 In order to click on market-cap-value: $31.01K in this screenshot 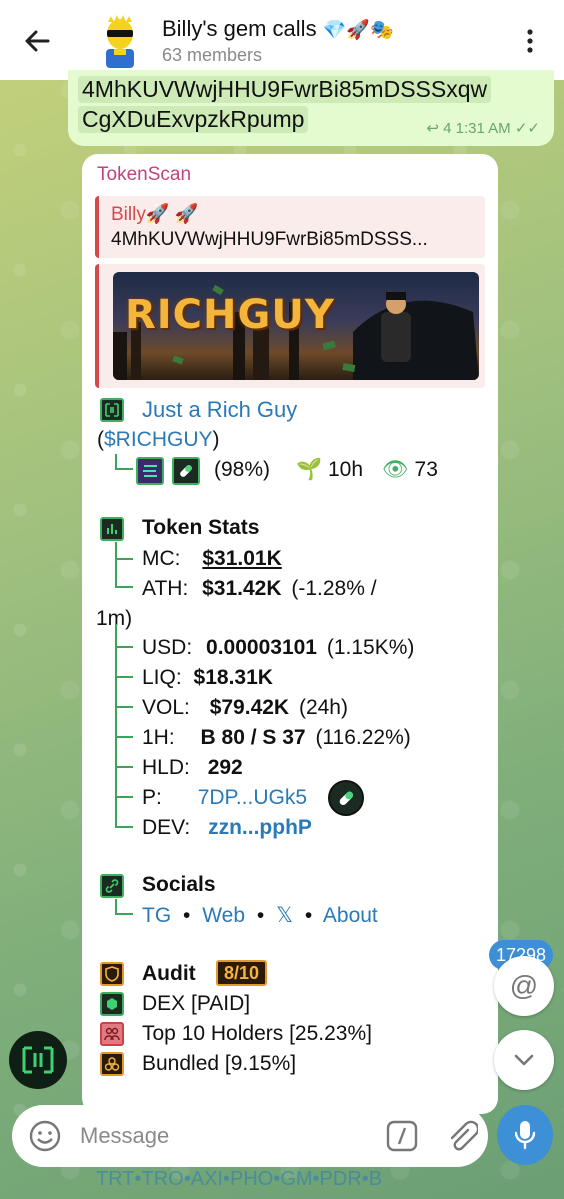, I will do `click(241, 558)`.